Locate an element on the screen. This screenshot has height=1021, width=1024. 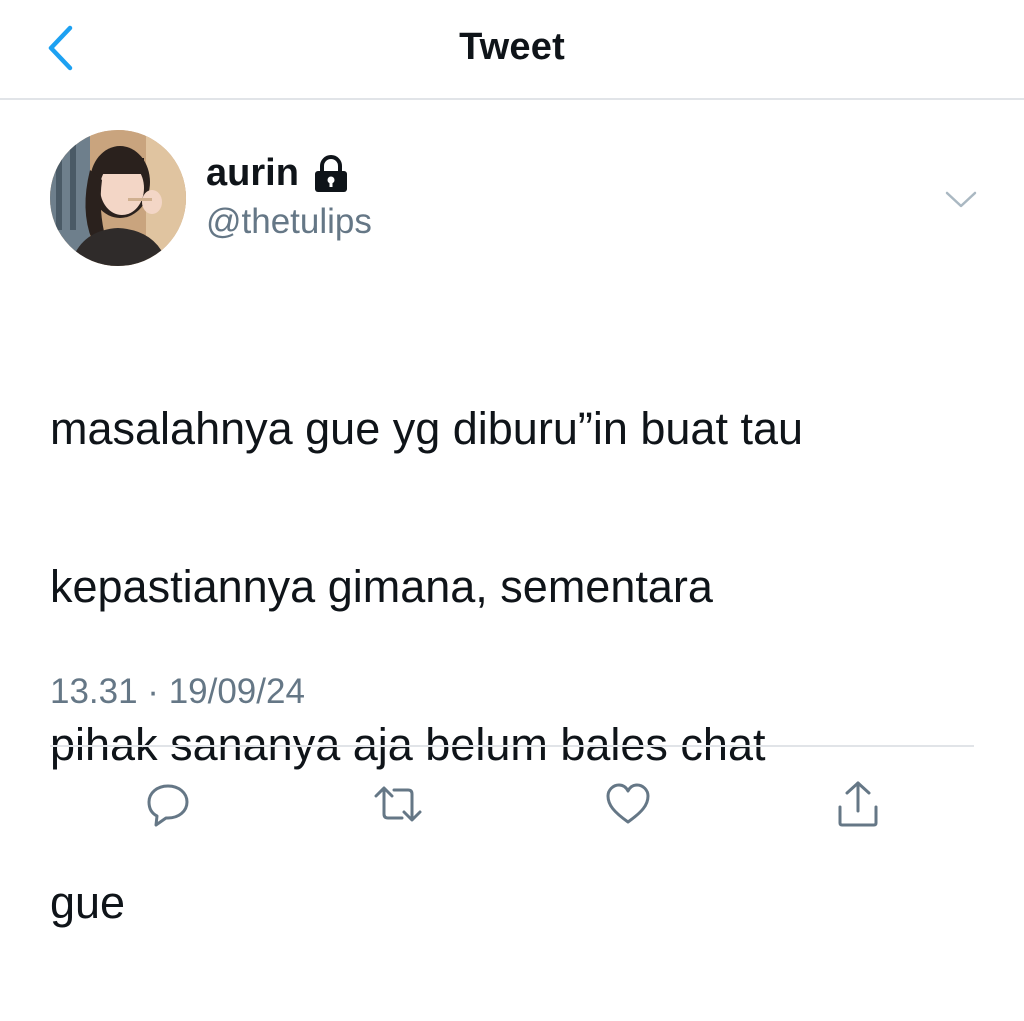
top-bar: Tweet is located at coordinates (512, 50).